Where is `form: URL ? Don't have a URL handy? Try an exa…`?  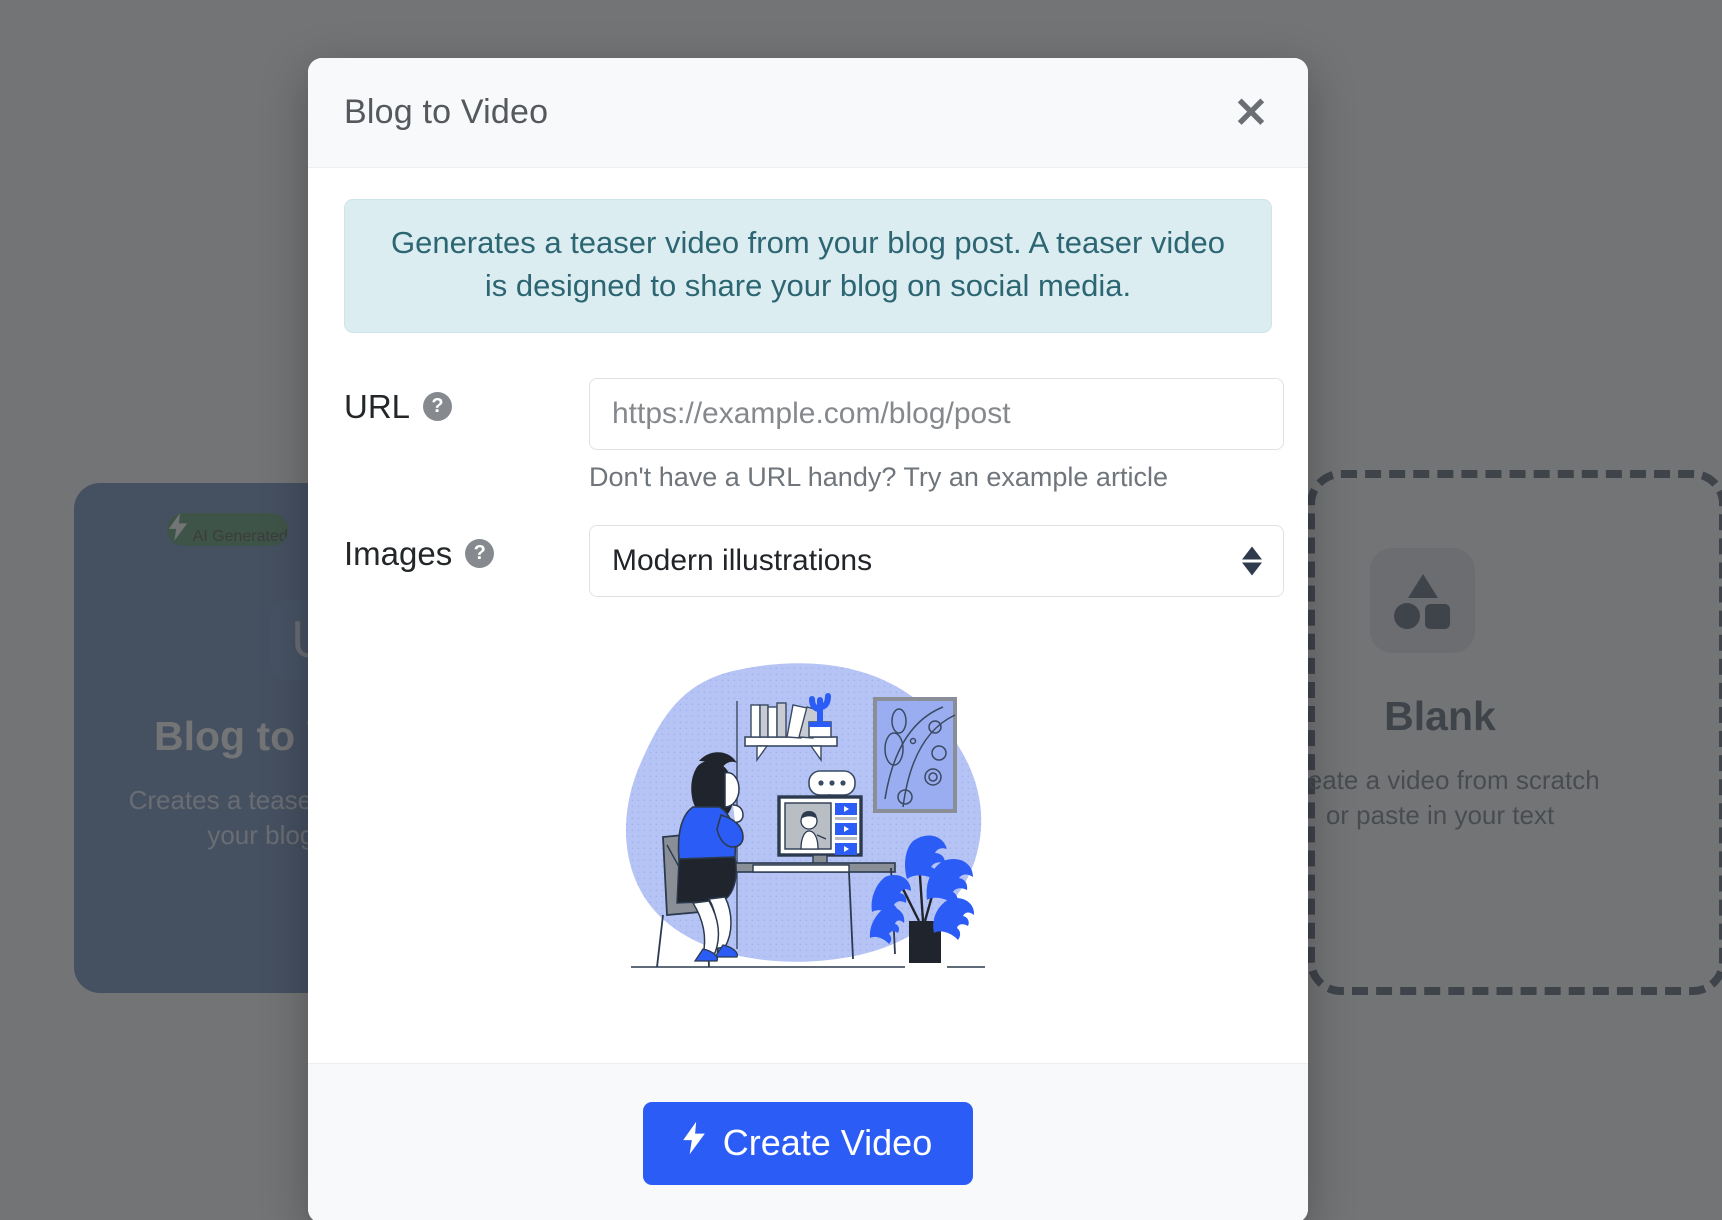 form: URL ? Don't have a URL handy? Try an exa… is located at coordinates (814, 487).